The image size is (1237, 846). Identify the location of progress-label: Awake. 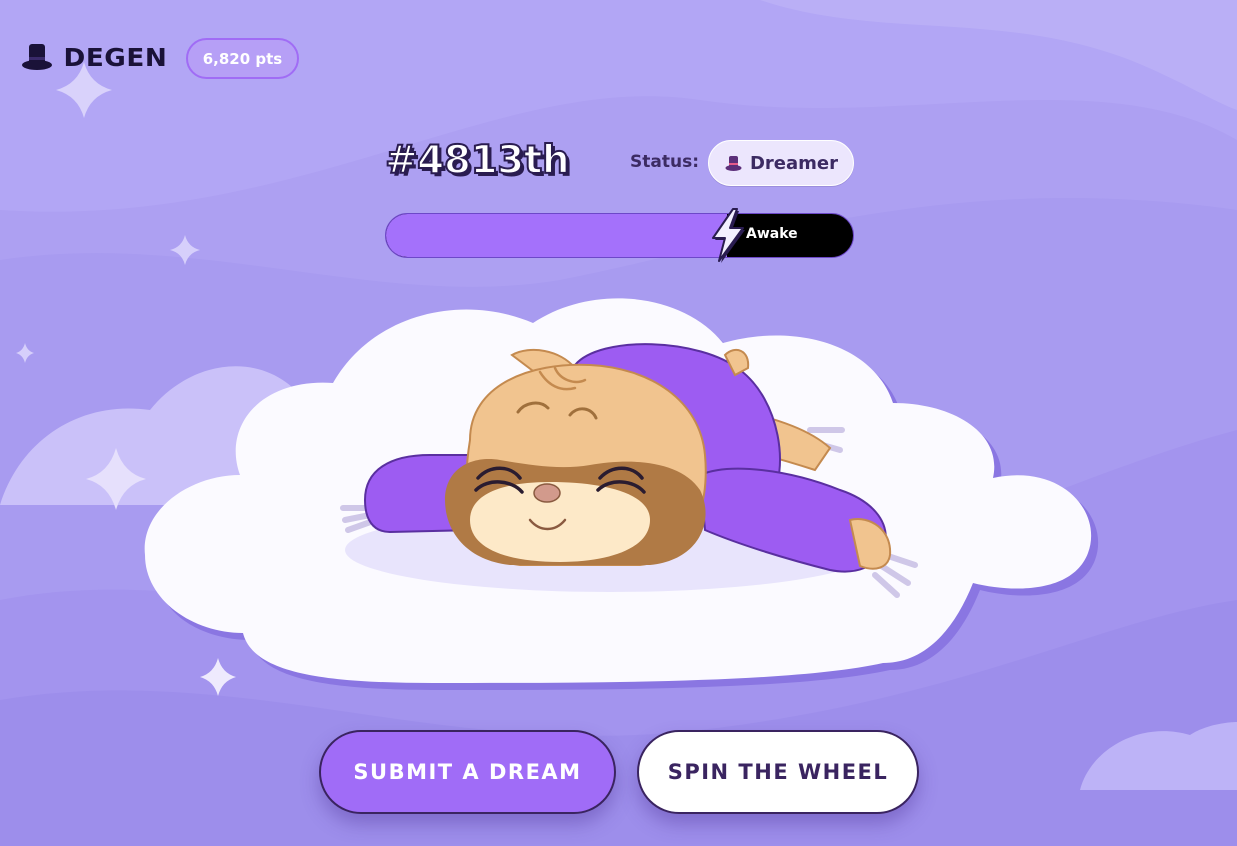
(772, 234).